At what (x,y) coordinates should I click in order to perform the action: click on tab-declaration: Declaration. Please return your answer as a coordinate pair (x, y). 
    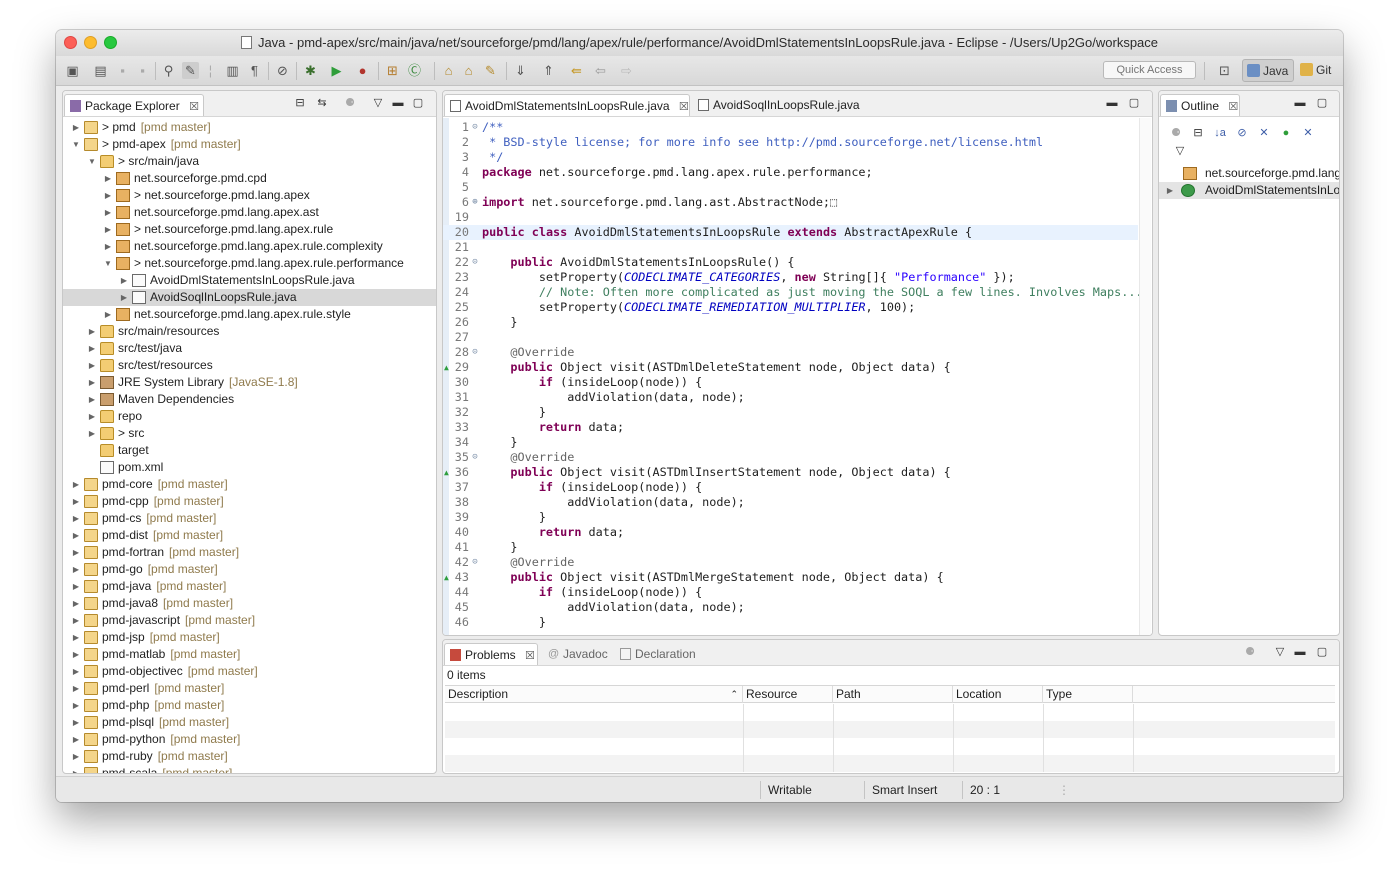
    Looking at the image, I should click on (663, 654).